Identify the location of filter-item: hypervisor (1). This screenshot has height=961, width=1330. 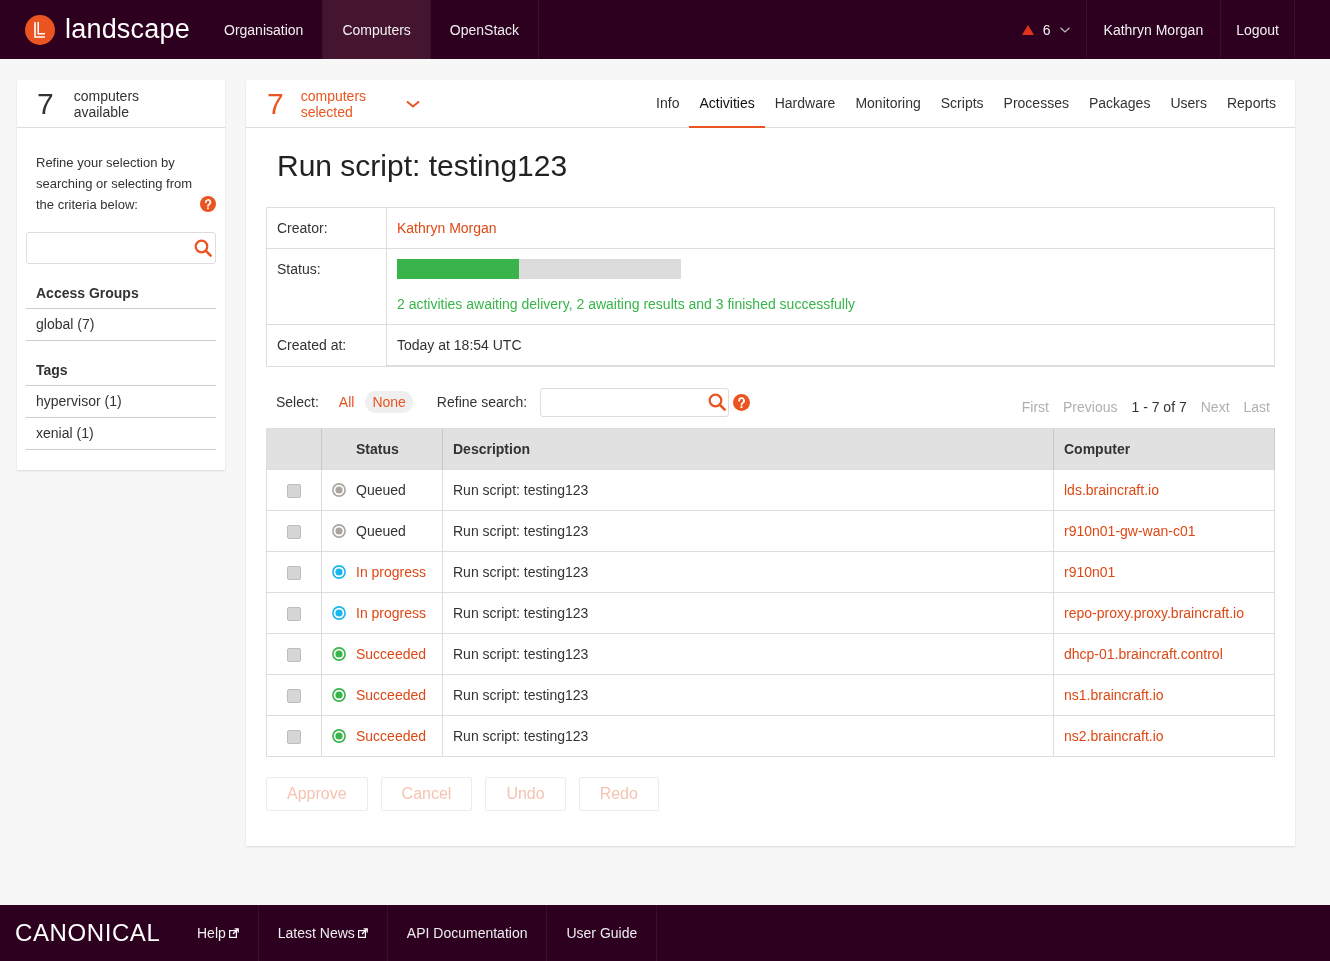
(121, 402).